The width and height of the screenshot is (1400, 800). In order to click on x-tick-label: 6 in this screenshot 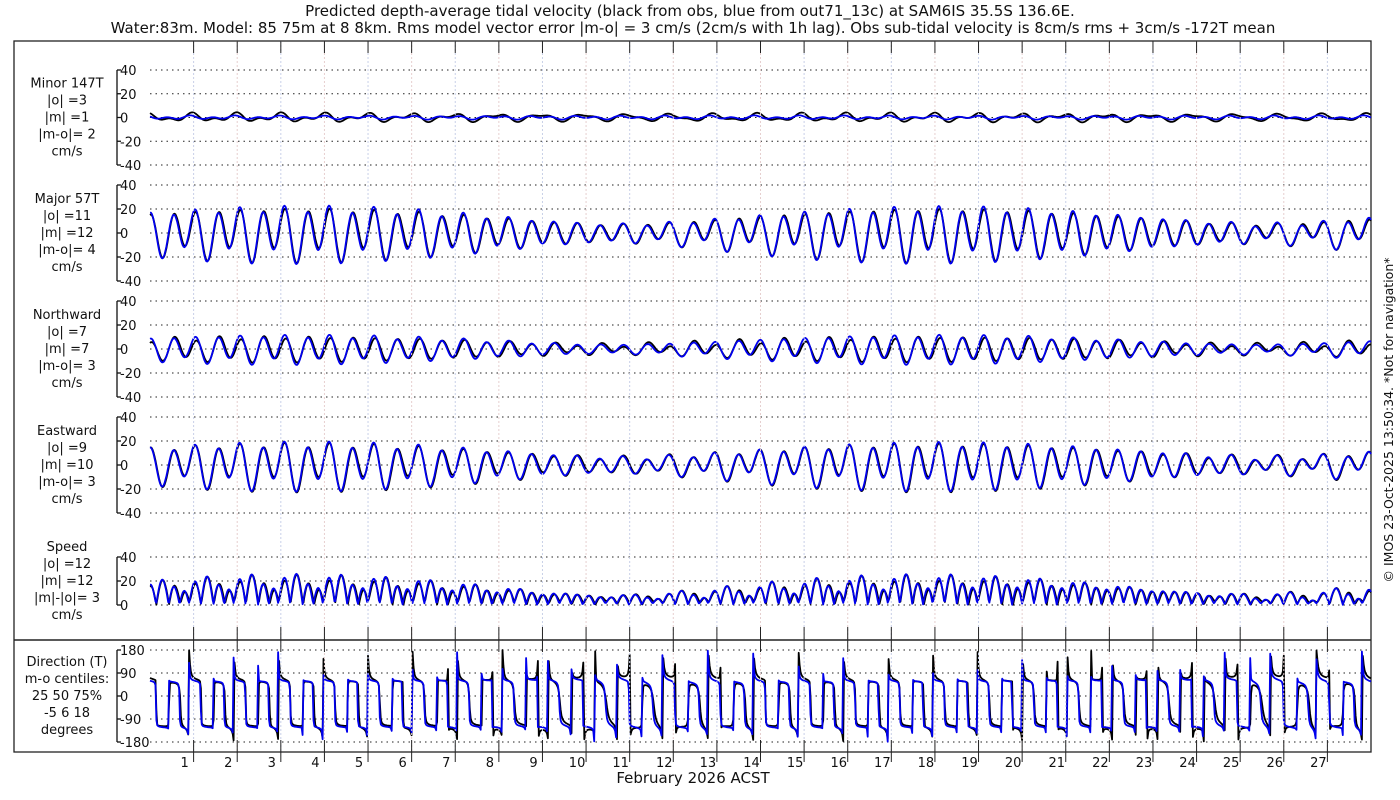, I will do `click(403, 763)`.